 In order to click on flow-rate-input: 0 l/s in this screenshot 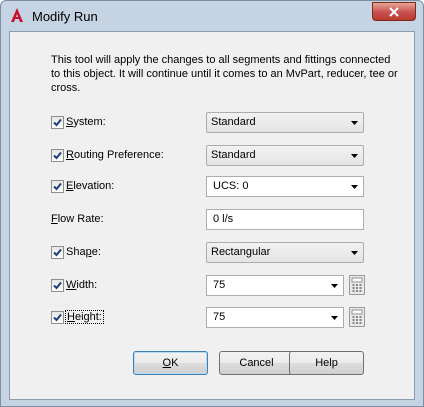, I will do `click(285, 219)`.